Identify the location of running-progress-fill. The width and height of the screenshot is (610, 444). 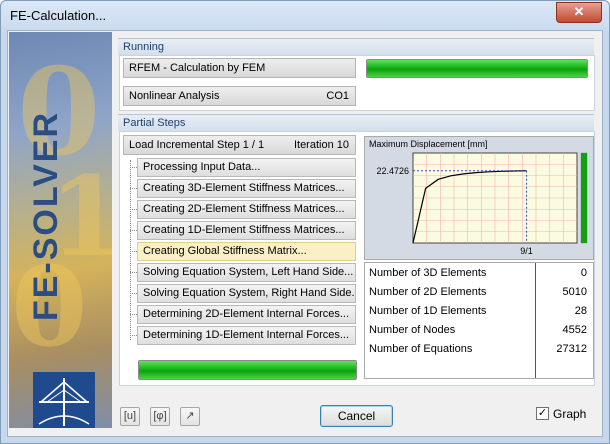
(477, 68).